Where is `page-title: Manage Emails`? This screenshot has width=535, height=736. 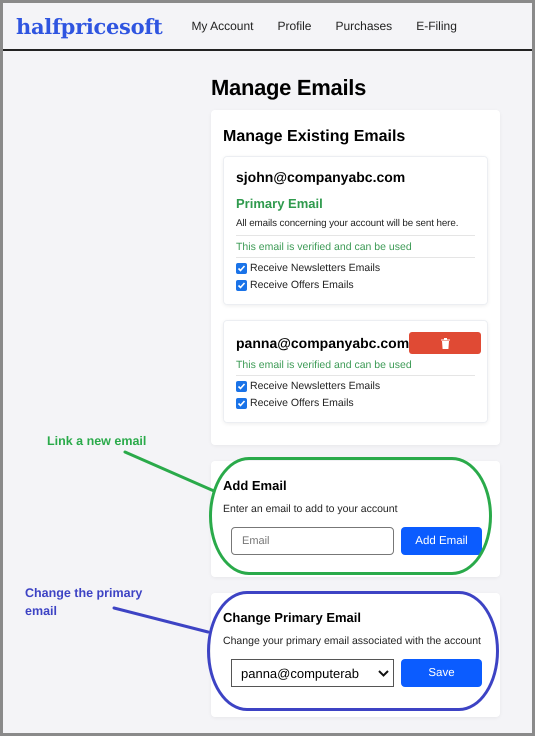
page-title: Manage Emails is located at coordinates (289, 88).